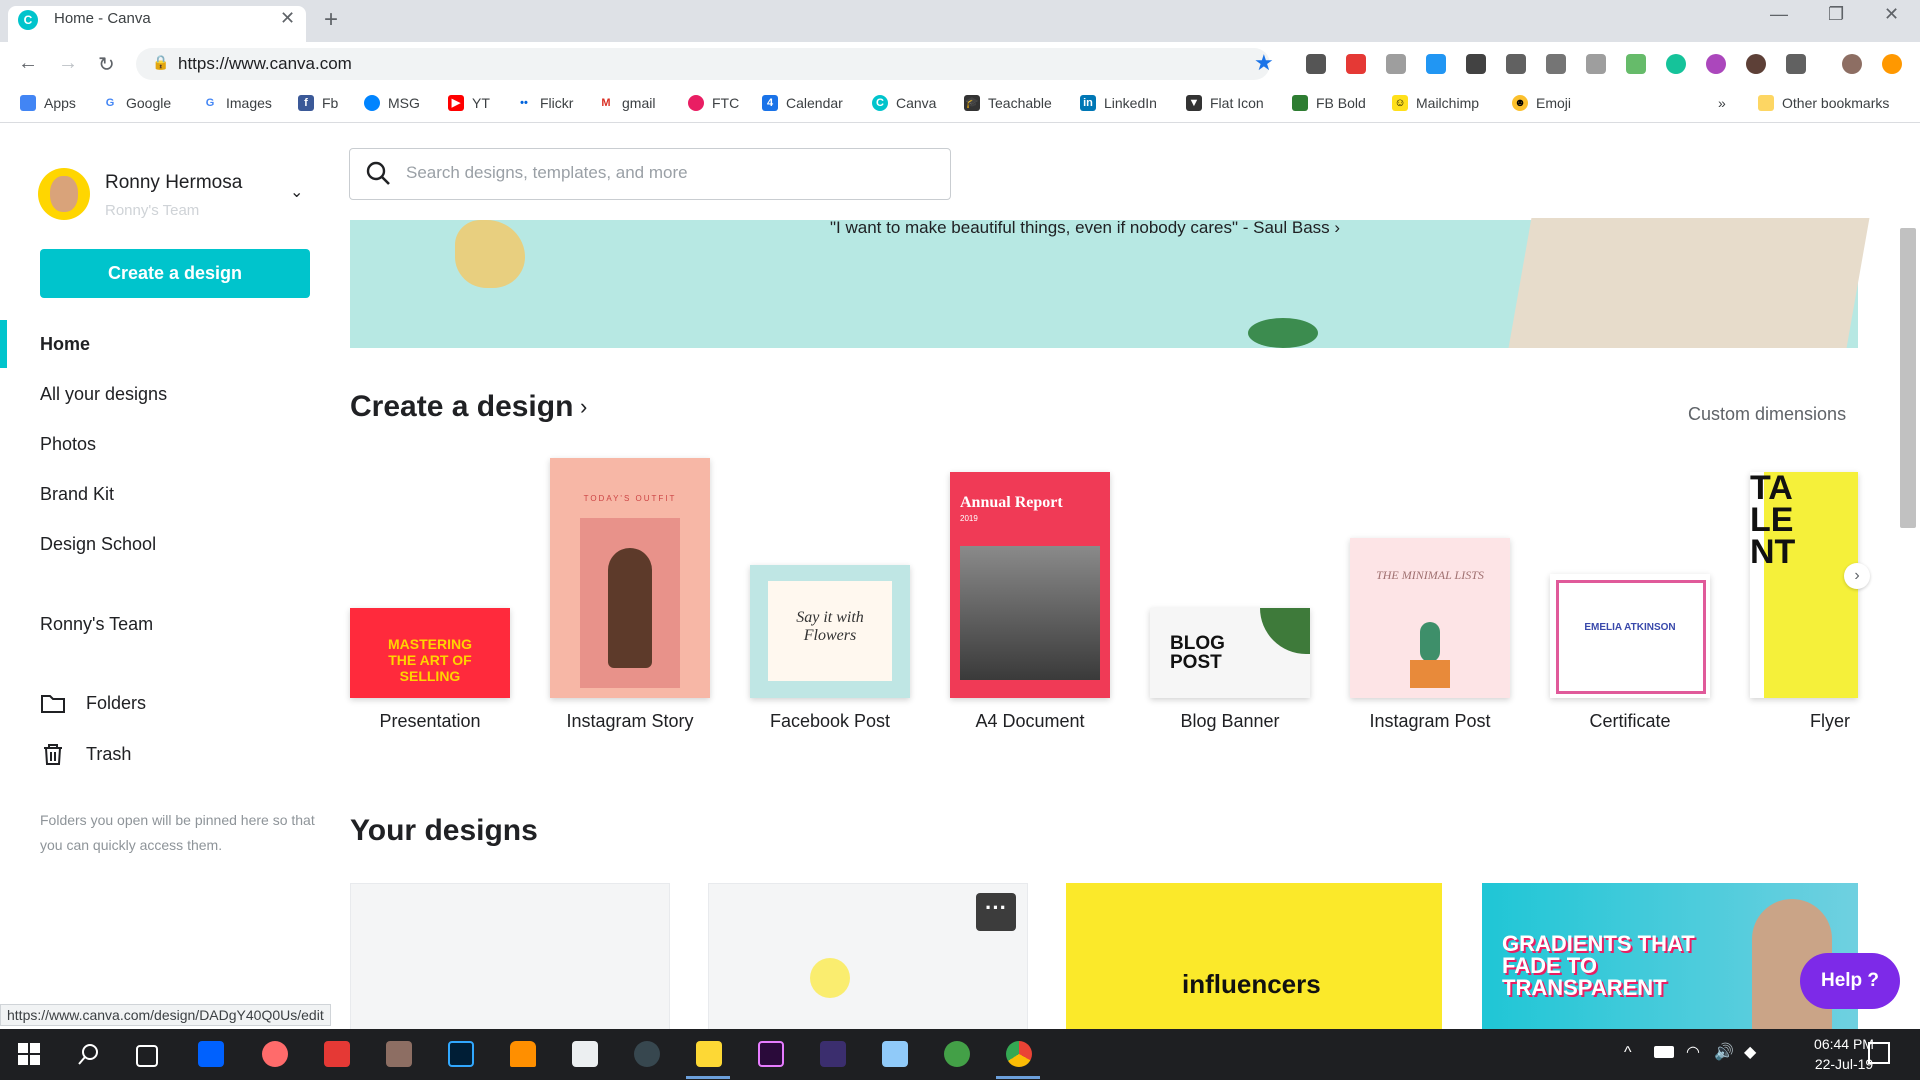 This screenshot has height=1080, width=1920. I want to click on facebook-post-thumbnail: Say it with Flowers, so click(830, 631).